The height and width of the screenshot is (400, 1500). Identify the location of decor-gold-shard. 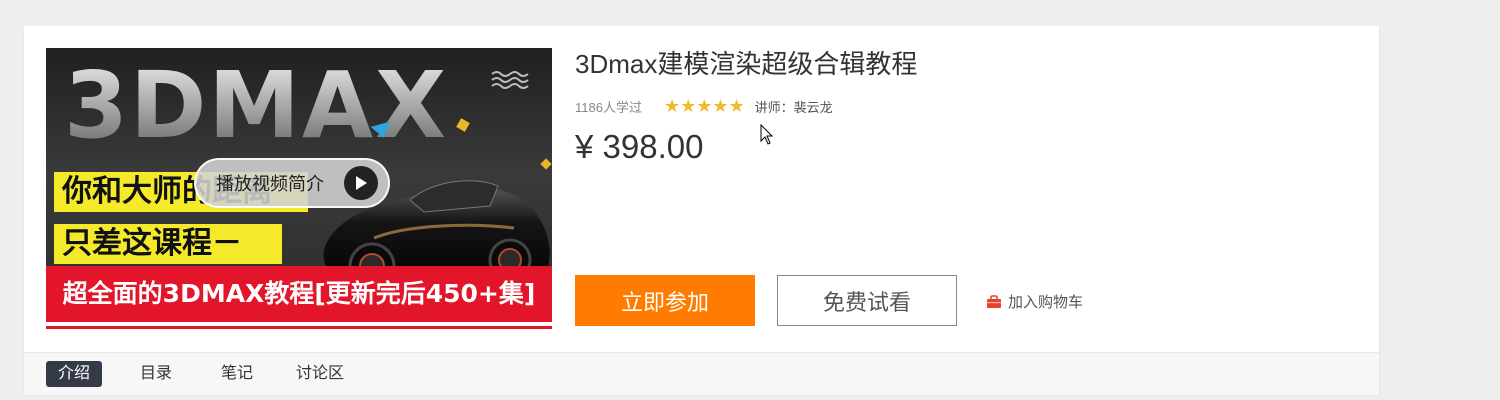
(463, 125).